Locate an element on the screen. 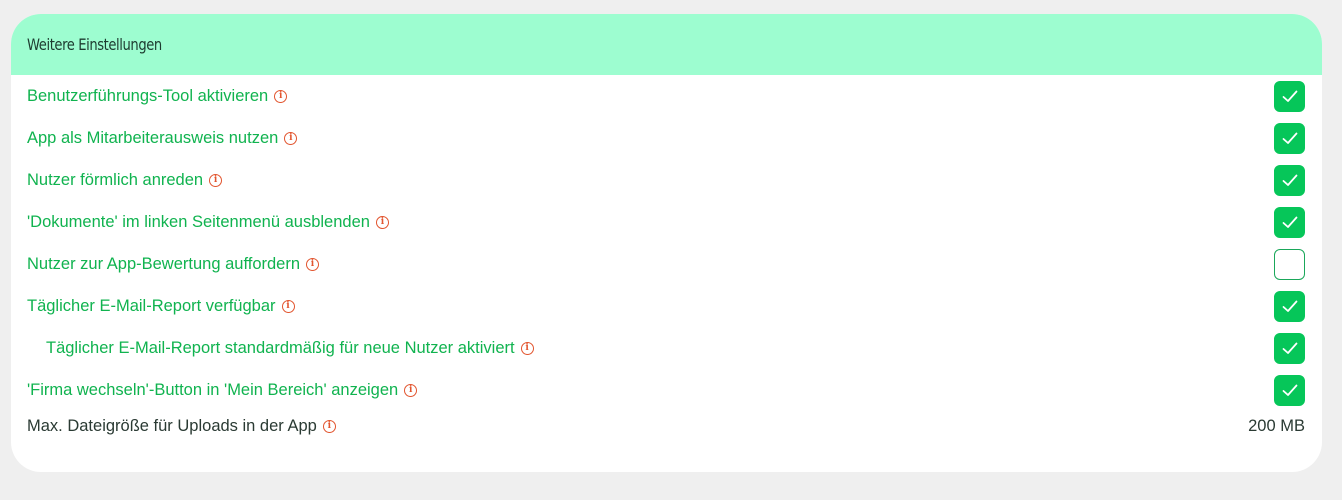 Image resolution: width=1342 pixels, height=500 pixels. setting-checkbox-hide-documents is located at coordinates (1289, 222).